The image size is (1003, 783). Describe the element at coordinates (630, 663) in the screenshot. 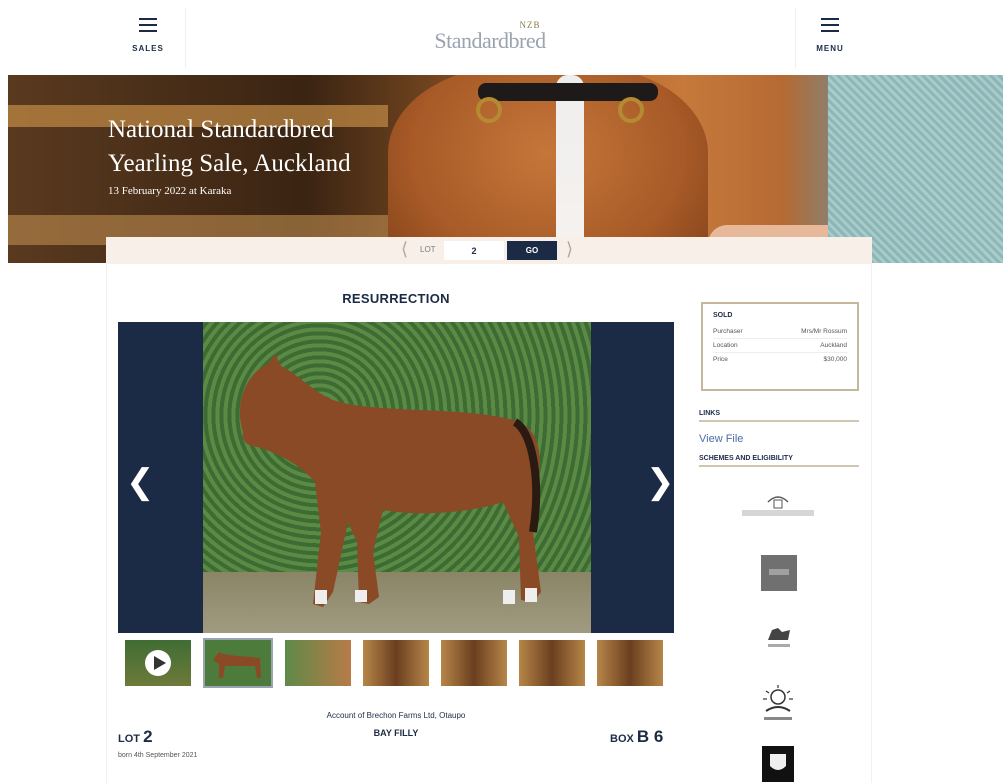

I see `thumbnail-legs-detail` at that location.